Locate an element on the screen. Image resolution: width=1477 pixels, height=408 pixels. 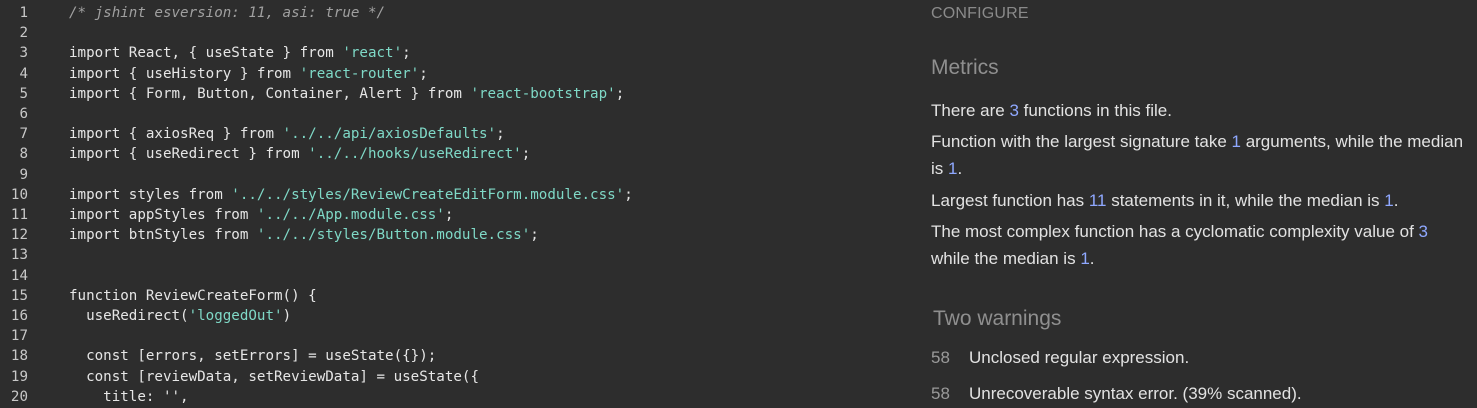
line-number: 12 is located at coordinates (19, 235).